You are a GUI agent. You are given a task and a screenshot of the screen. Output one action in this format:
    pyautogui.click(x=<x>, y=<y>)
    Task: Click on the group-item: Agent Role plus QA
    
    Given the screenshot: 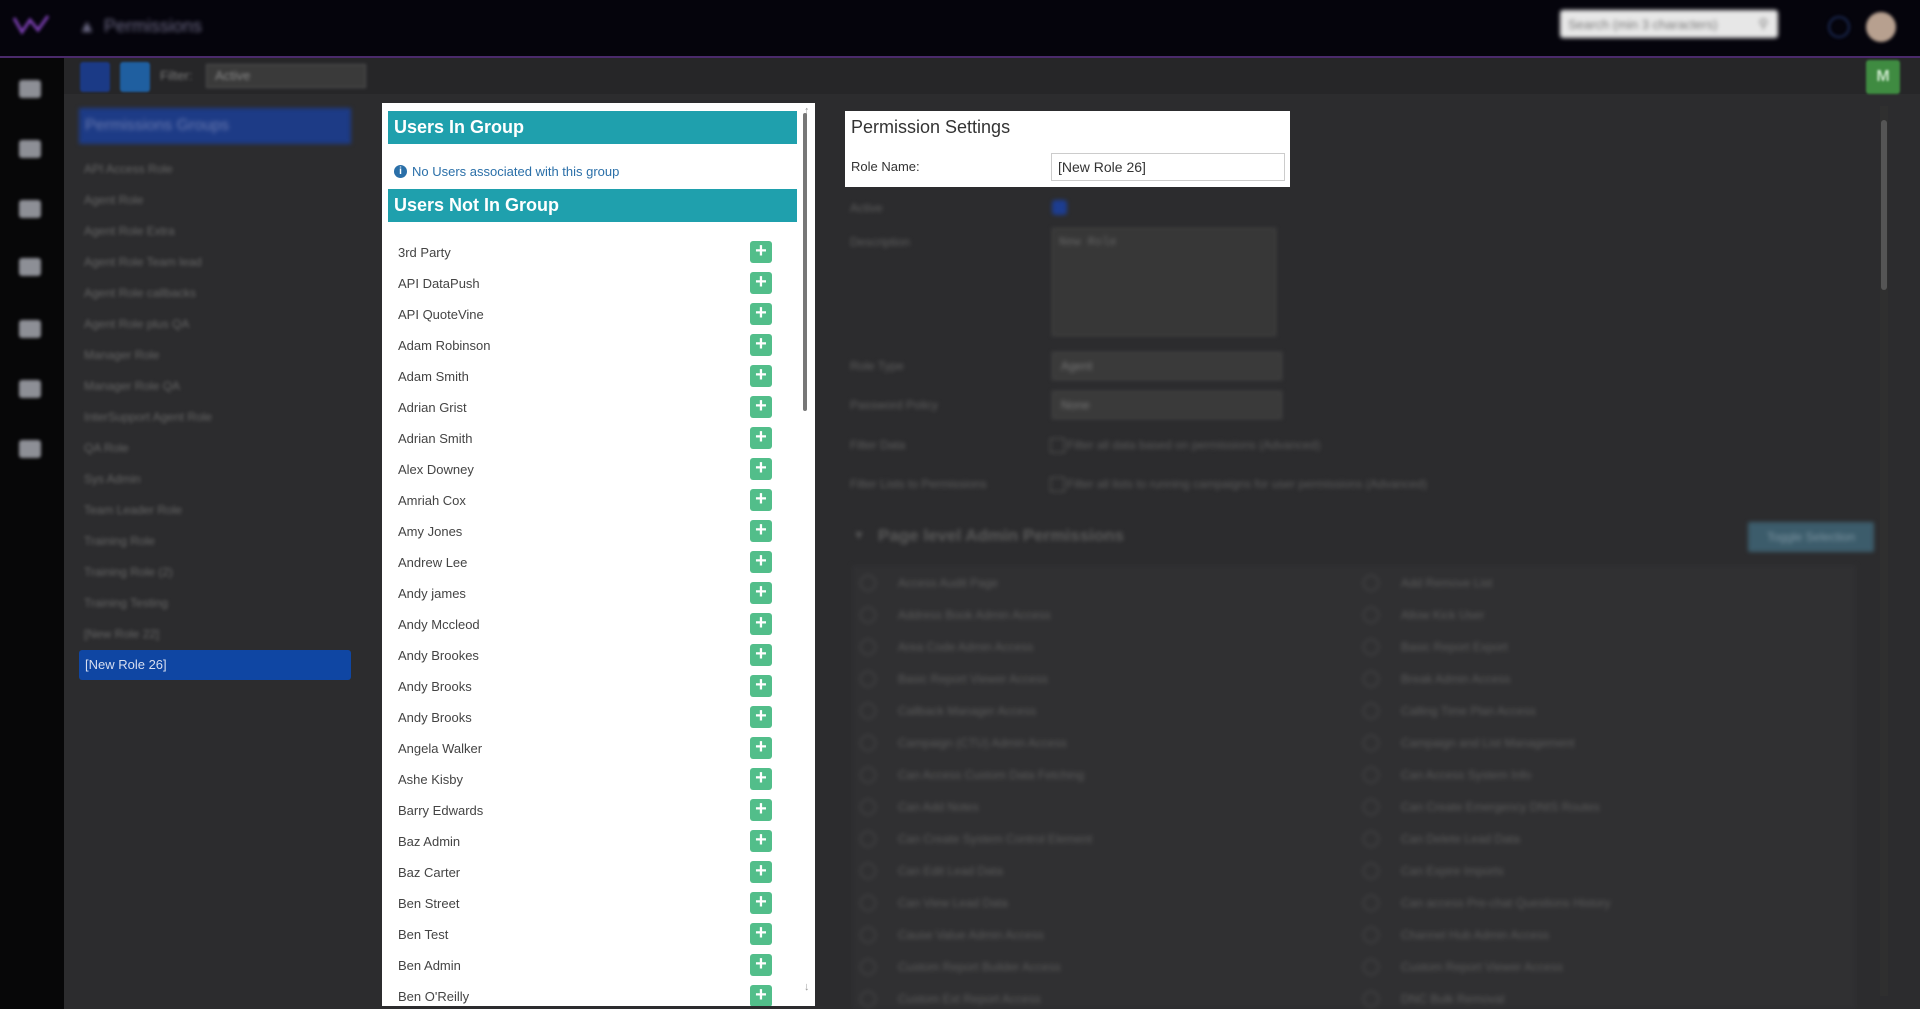 What is the action you would take?
    pyautogui.click(x=136, y=324)
    